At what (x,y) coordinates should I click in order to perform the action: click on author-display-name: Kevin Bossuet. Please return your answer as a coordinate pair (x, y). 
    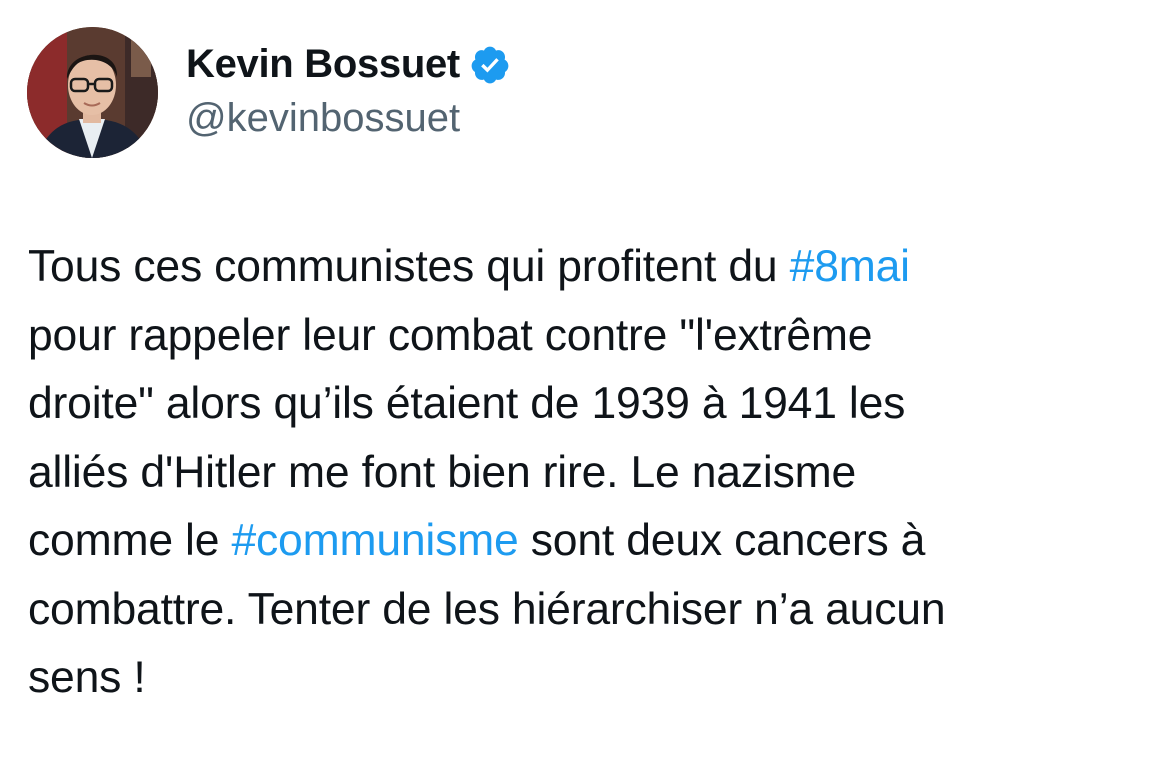
    Looking at the image, I should click on (323, 64).